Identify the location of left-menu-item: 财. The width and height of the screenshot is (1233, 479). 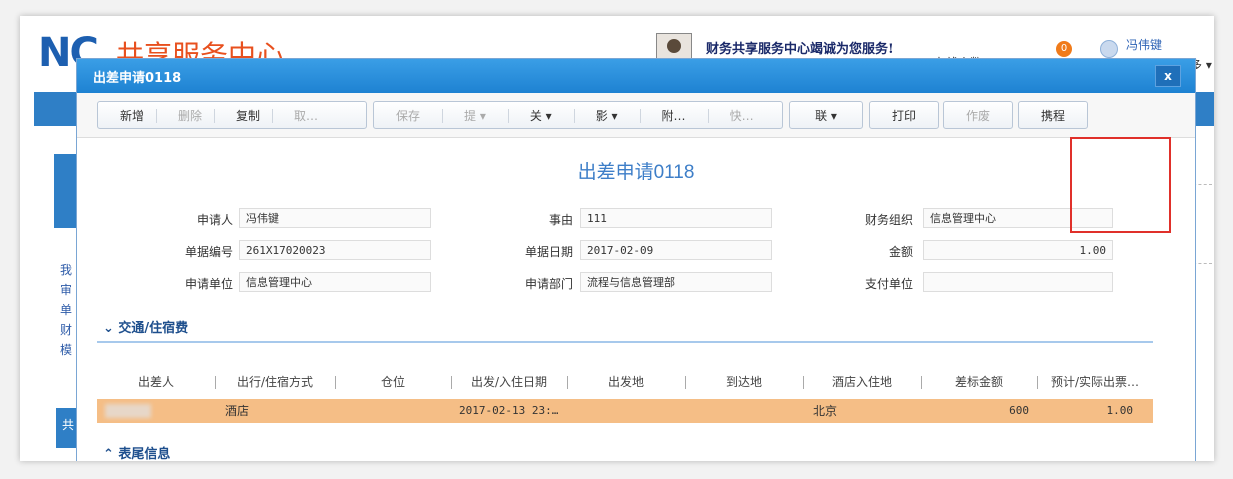
(66, 330).